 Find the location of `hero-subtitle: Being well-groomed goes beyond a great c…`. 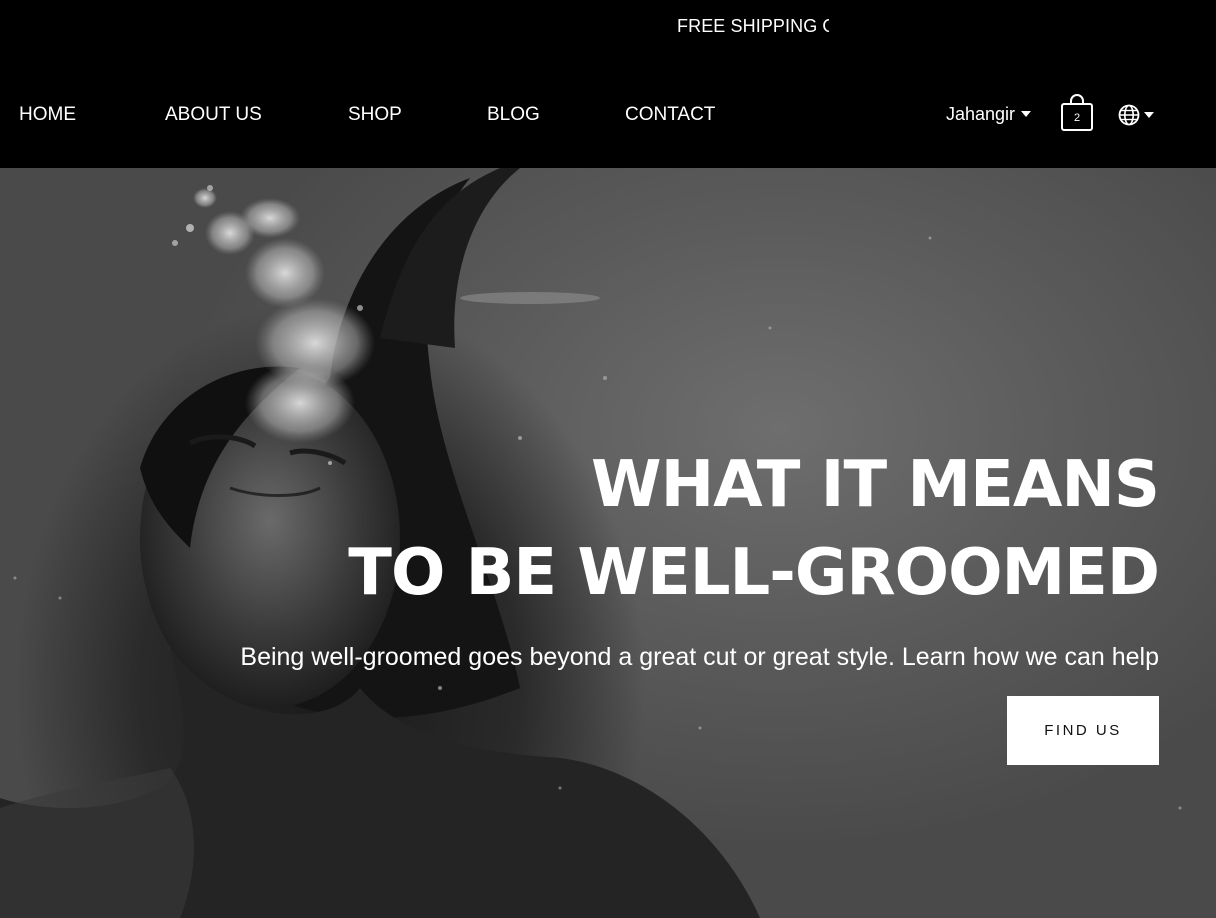

hero-subtitle: Being well-groomed goes beyond a great c… is located at coordinates (699, 657).